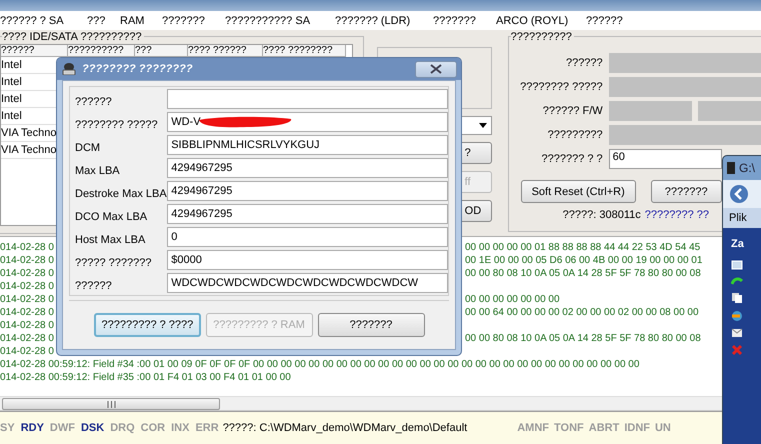 The height and width of the screenshot is (444, 761). I want to click on menu-item: ??????????? SA, so click(280, 20).